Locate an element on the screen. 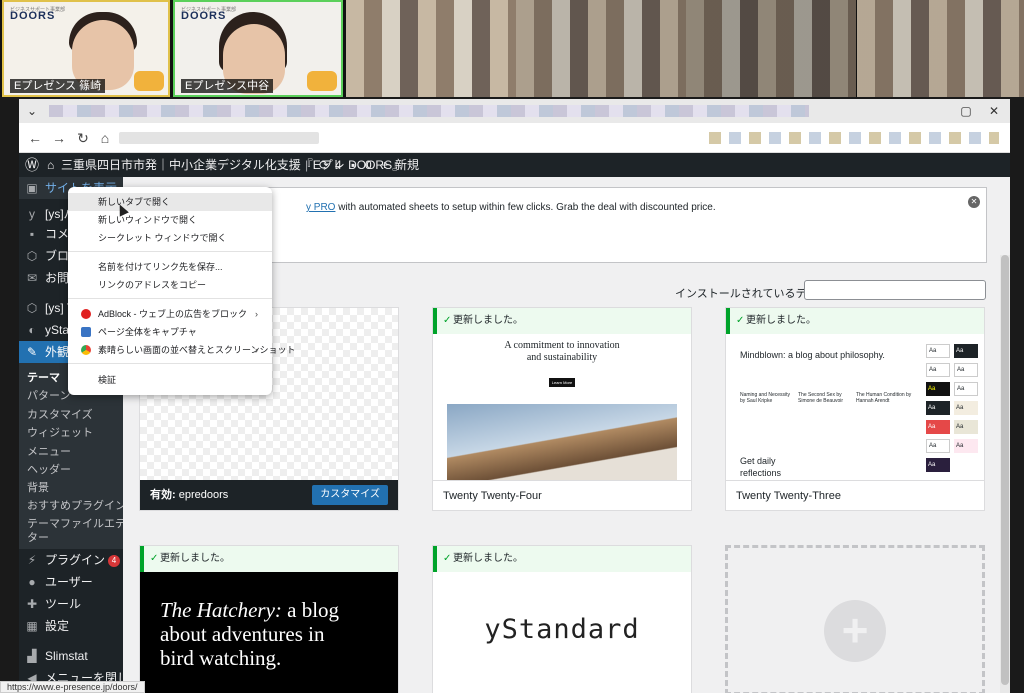 This screenshot has height=693, width=1024. sidebar-item-users: ● ユーザー is located at coordinates (71, 582).